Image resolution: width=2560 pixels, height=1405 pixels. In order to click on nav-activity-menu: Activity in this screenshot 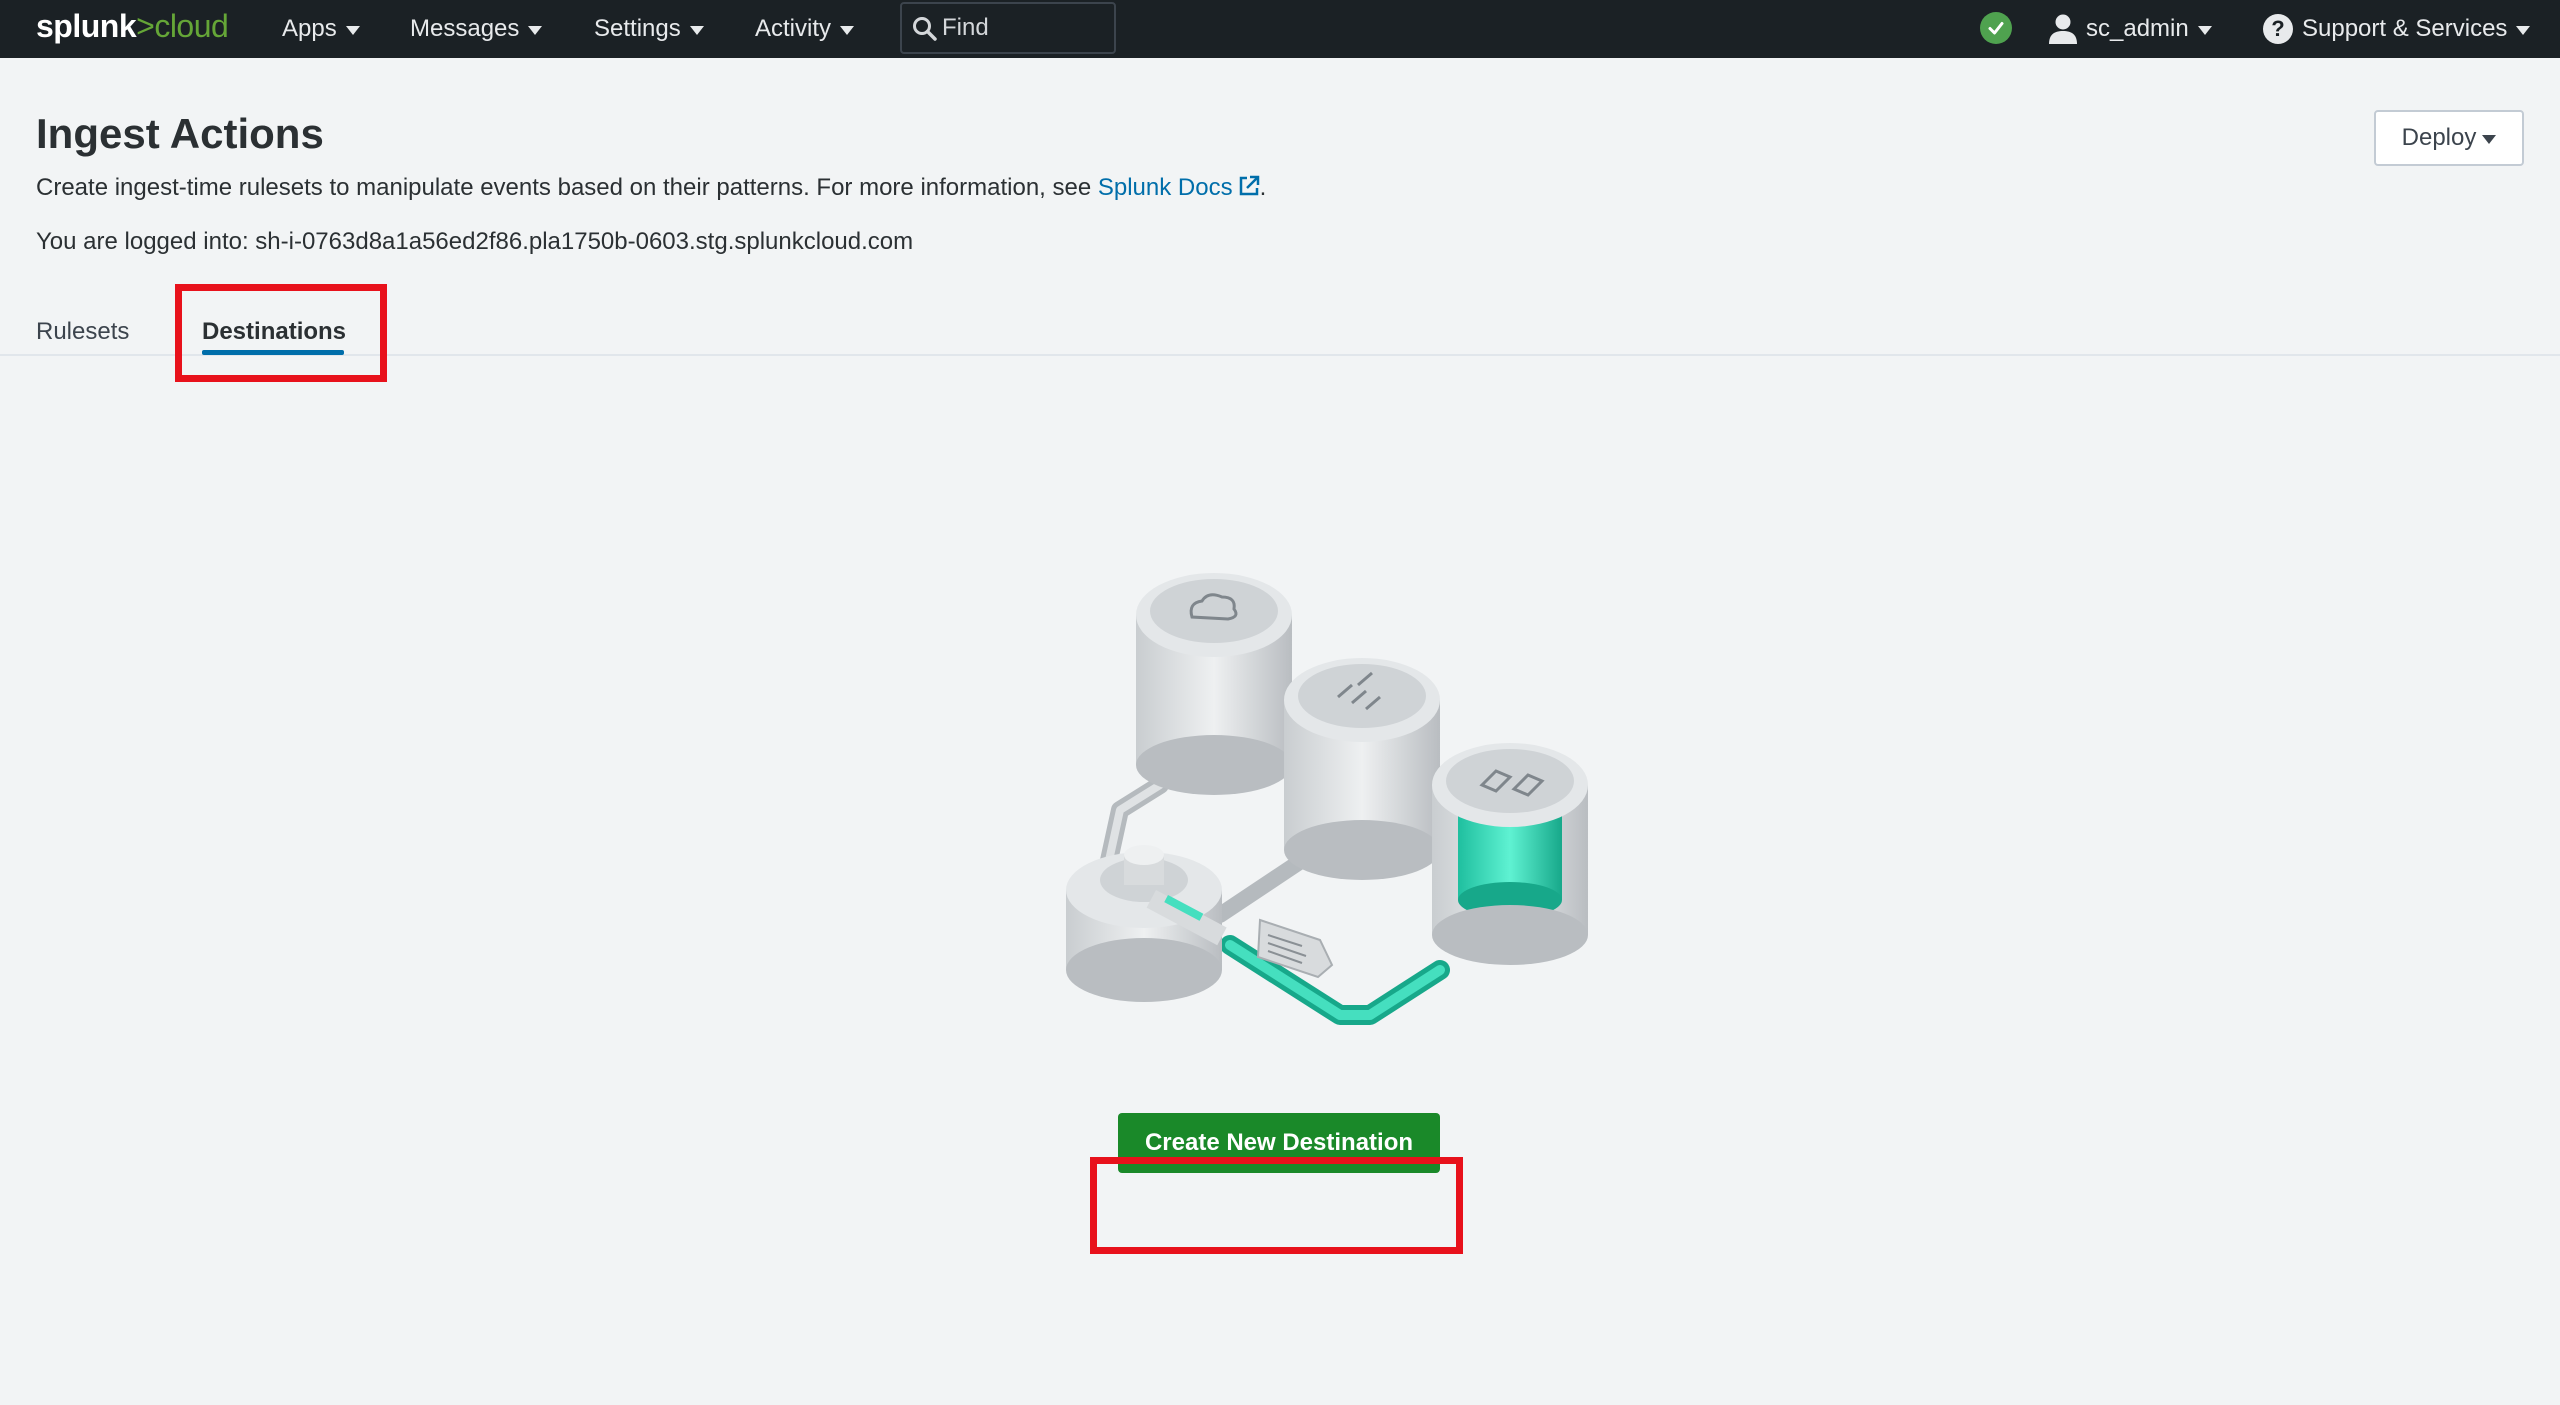, I will do `click(805, 29)`.